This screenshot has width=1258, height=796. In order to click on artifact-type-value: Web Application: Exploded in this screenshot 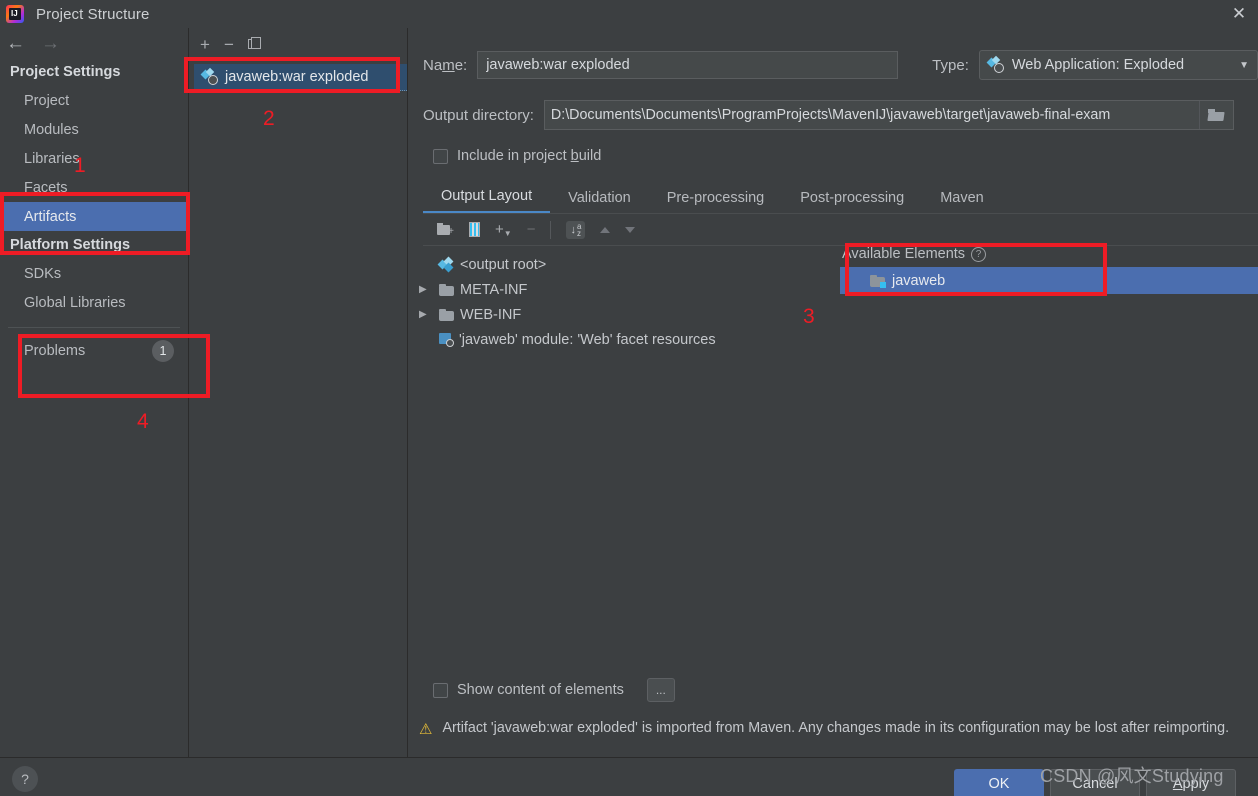, I will do `click(1098, 65)`.